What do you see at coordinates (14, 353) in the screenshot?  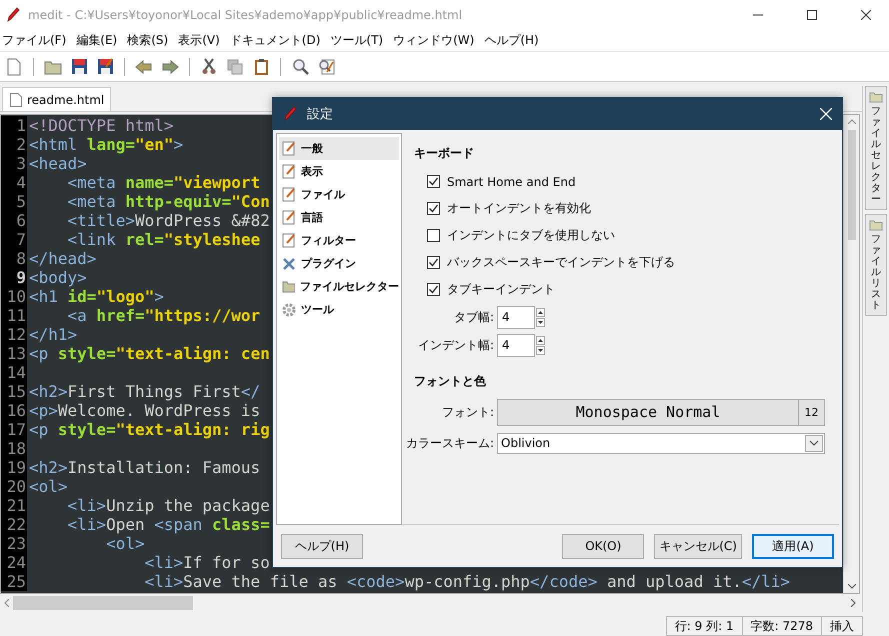 I see `line-number: 13` at bounding box center [14, 353].